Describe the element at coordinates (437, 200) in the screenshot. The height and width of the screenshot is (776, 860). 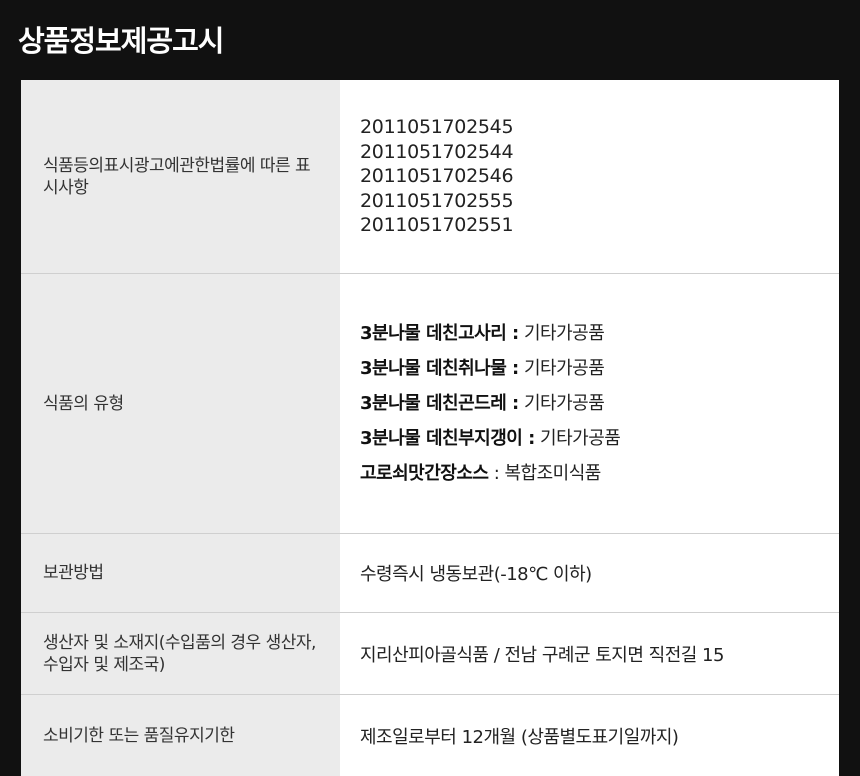
I see `report-code: 2011051702555` at that location.